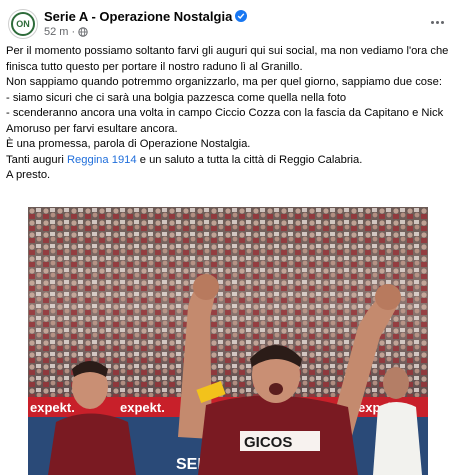  I want to click on page-avatar: ON, so click(23, 24).